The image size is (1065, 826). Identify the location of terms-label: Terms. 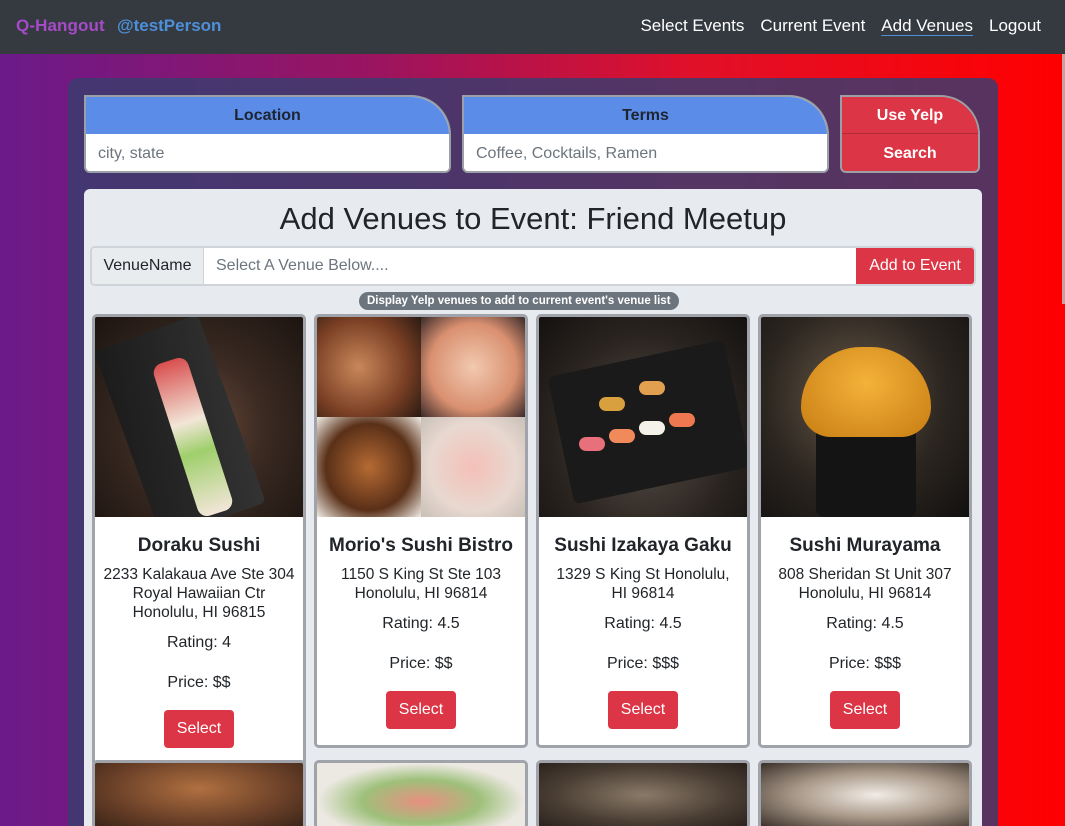
(645, 115).